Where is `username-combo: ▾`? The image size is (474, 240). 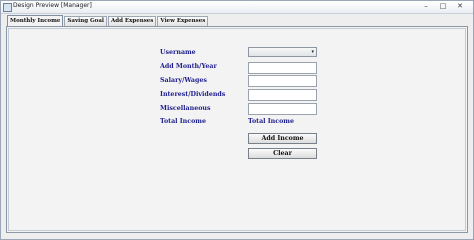
username-combo: ▾ is located at coordinates (282, 52).